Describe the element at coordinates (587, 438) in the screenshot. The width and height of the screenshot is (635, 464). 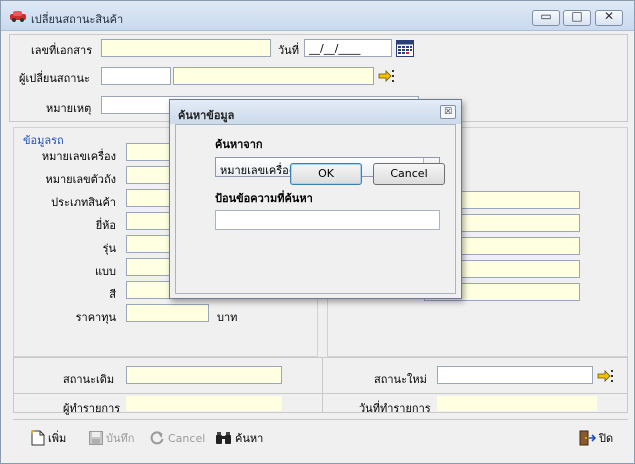
I see `exit-door-icon` at that location.